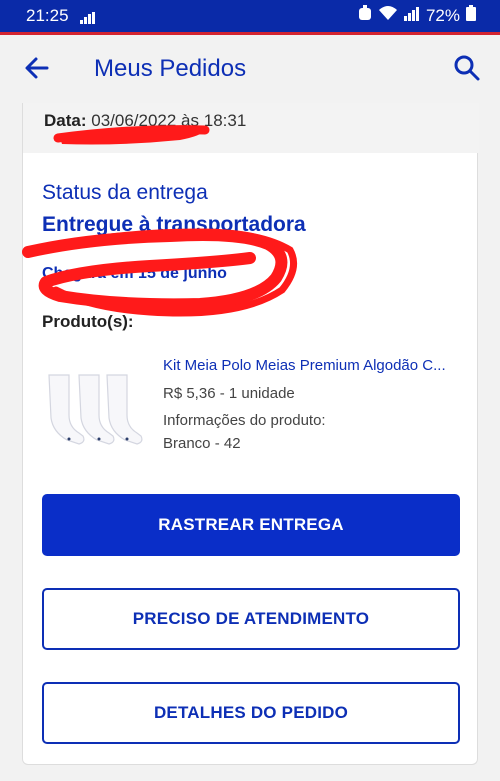  I want to click on date-label: Data:, so click(65, 120).